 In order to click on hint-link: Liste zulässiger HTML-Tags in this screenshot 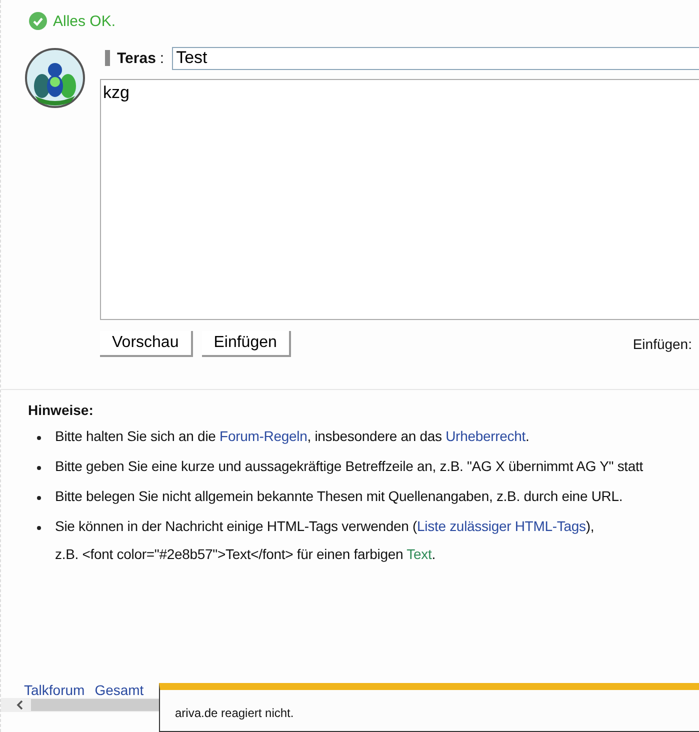, I will do `click(501, 526)`.